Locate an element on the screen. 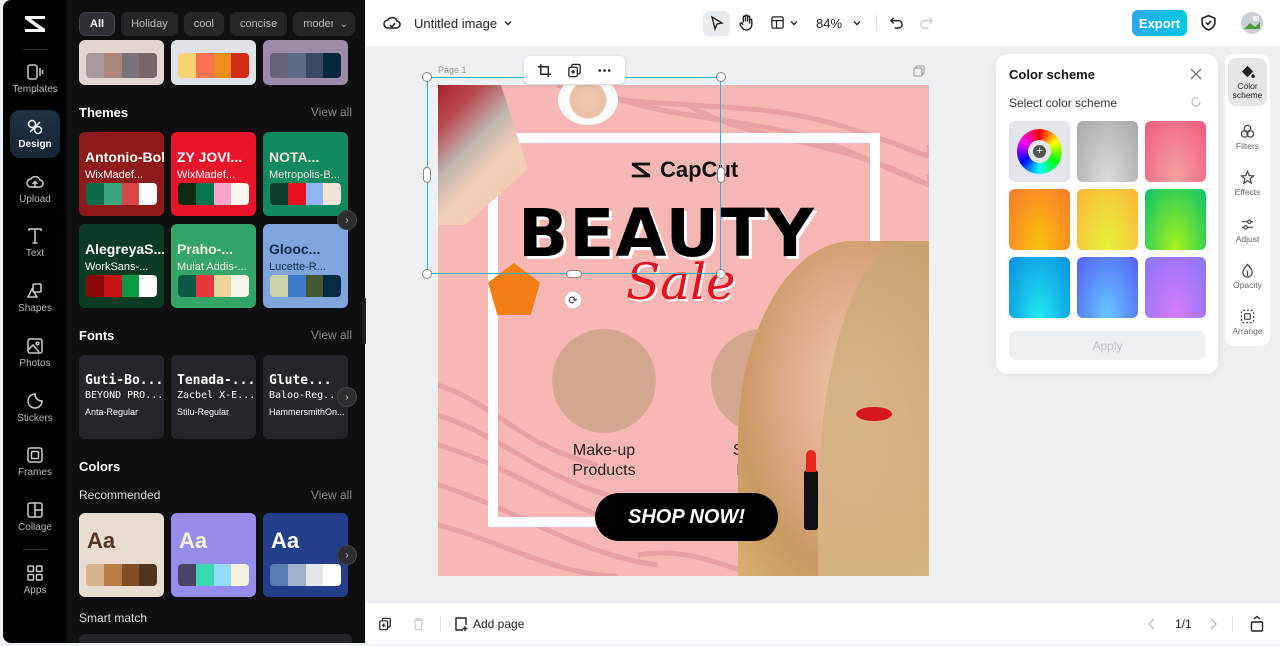 Image resolution: width=1280 pixels, height=646 pixels. chip-cool: cool is located at coordinates (203, 24).